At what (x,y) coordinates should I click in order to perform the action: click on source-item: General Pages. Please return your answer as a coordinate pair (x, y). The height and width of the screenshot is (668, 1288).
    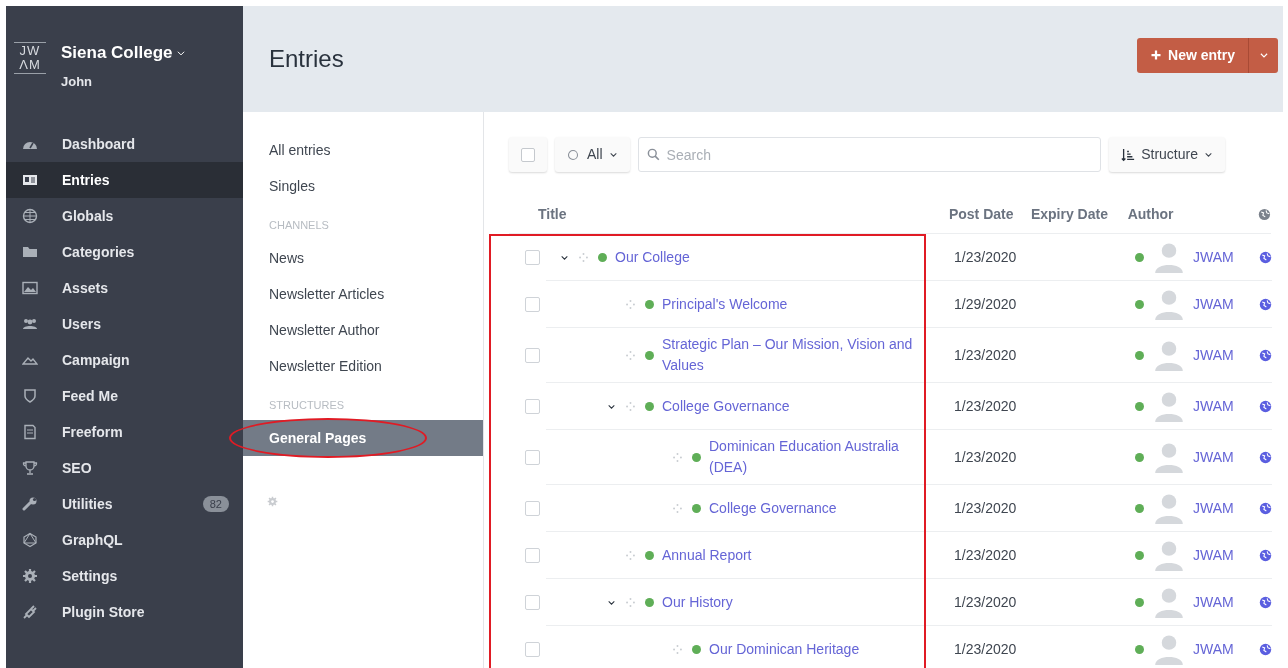
    Looking at the image, I should click on (363, 438).